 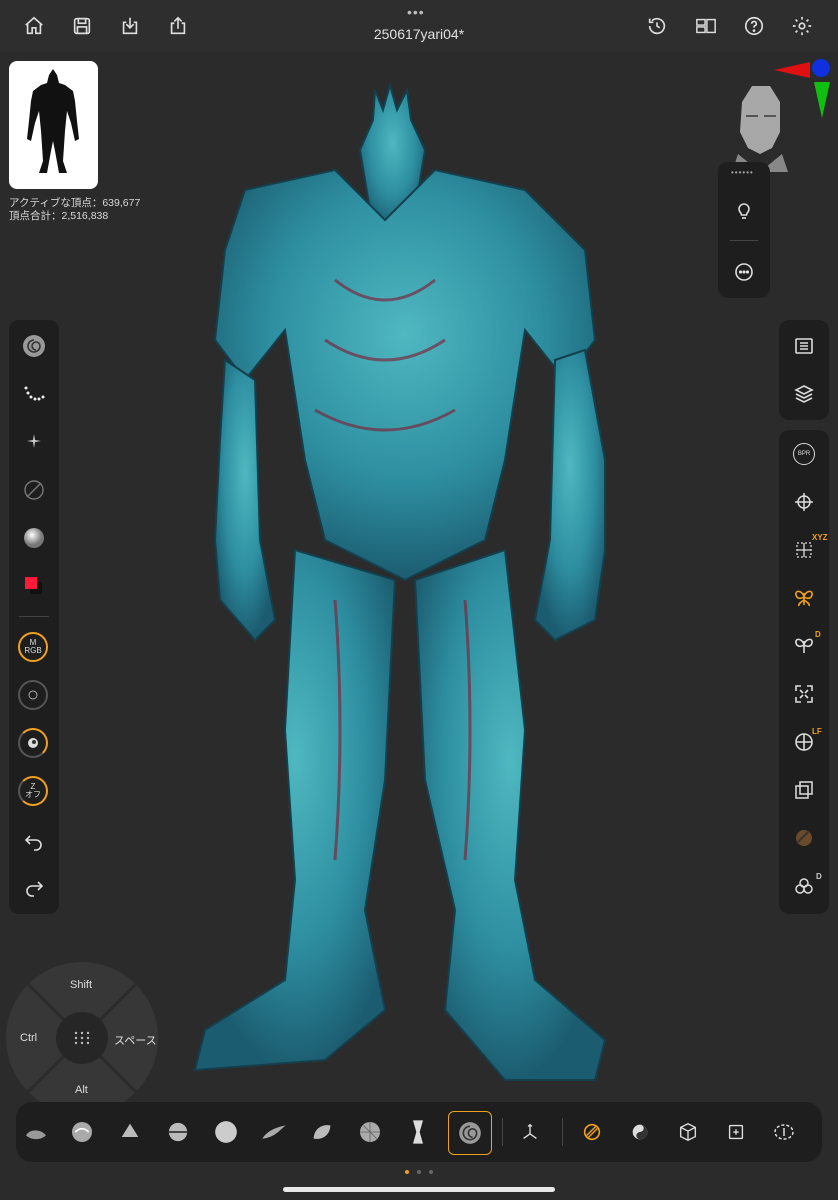 I want to click on page-dot-active, so click(x=407, y=1172).